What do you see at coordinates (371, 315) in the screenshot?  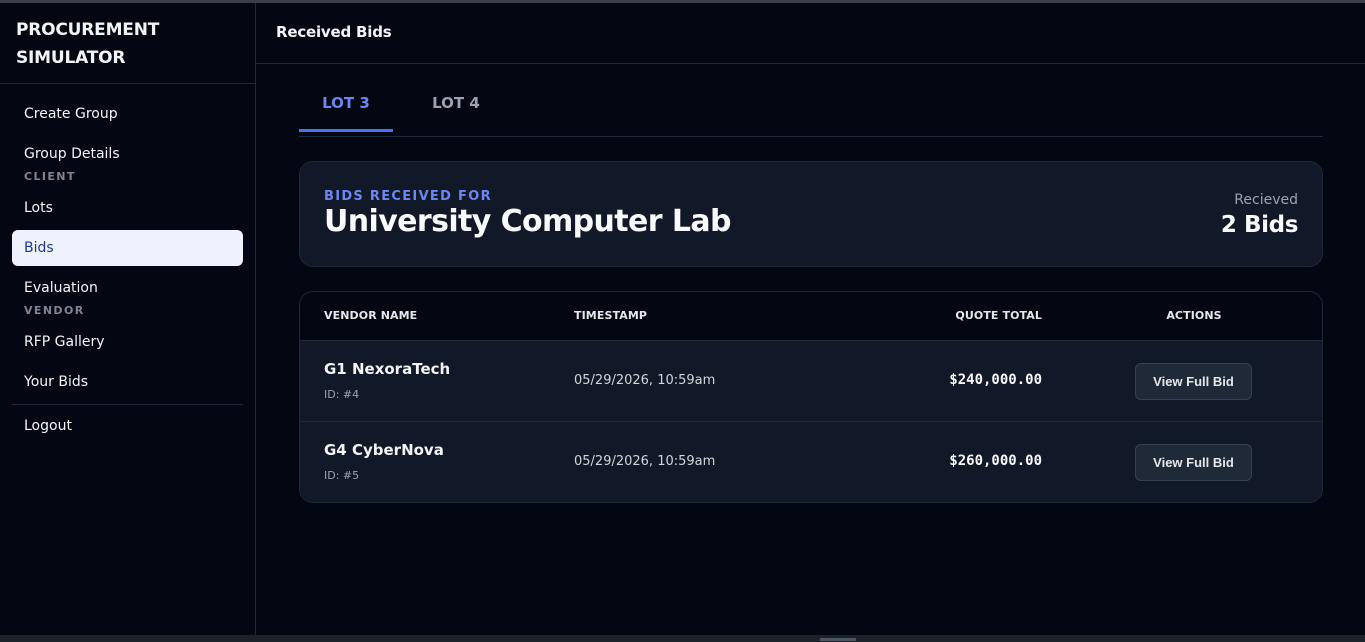 I see `column-header-vendor: VENDOR NAME` at bounding box center [371, 315].